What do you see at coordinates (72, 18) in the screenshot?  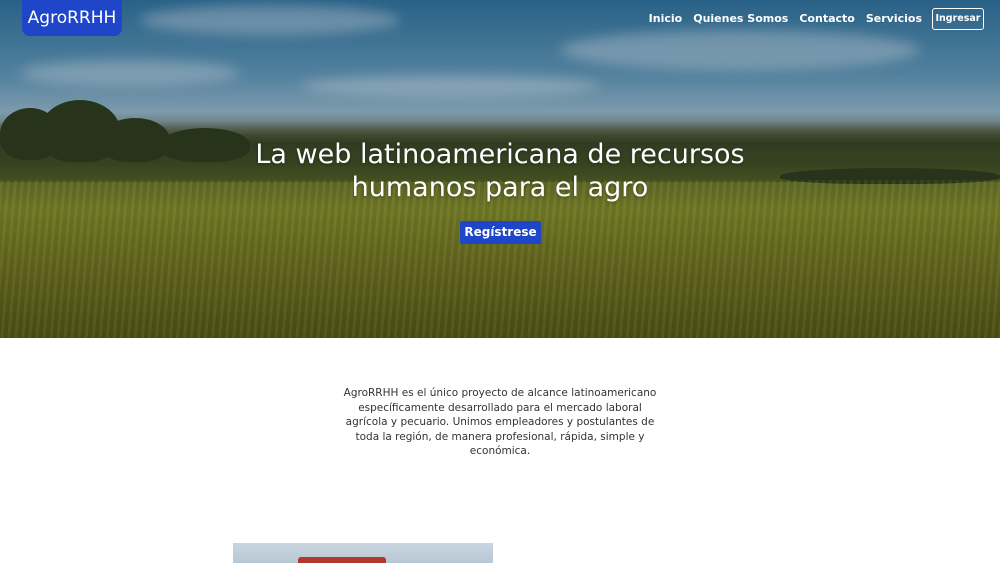 I see `brand-logo: AgroRRHH` at bounding box center [72, 18].